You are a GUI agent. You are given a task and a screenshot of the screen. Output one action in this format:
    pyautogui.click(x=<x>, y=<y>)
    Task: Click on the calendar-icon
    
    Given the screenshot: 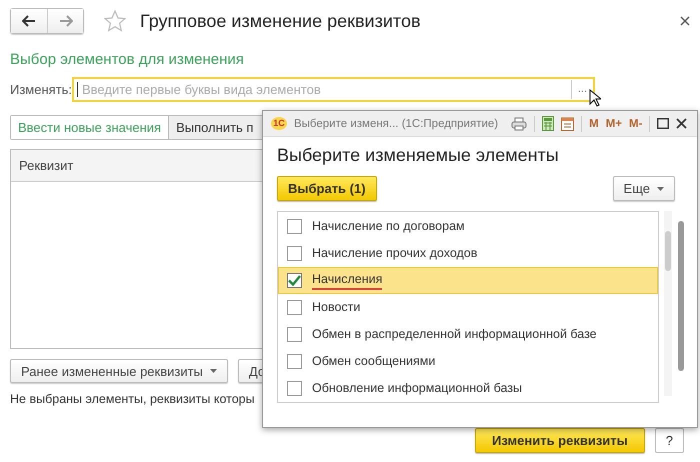 What is the action you would take?
    pyautogui.click(x=567, y=123)
    